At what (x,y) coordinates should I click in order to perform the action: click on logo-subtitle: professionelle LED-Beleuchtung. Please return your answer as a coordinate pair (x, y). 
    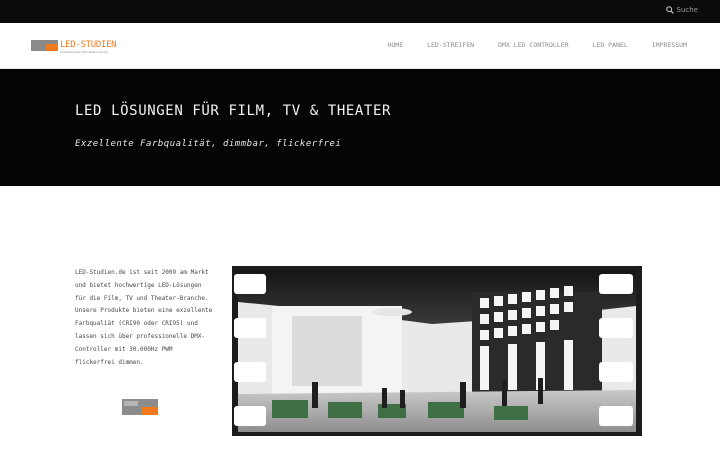
    Looking at the image, I should click on (84, 52).